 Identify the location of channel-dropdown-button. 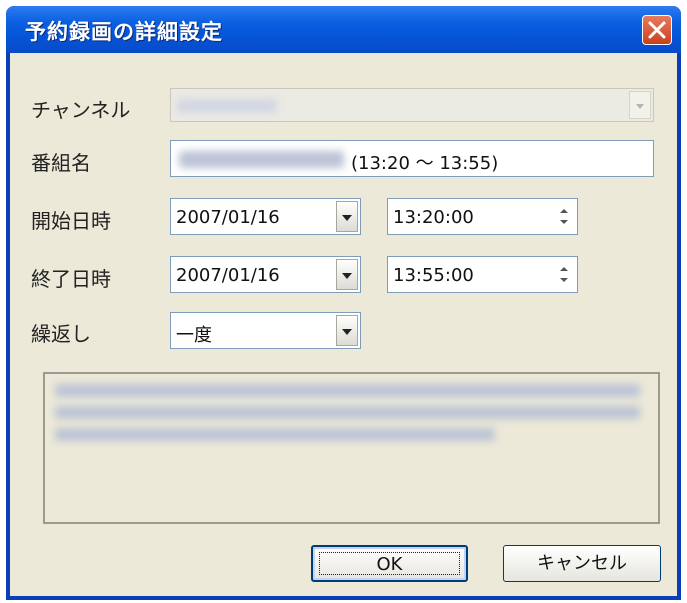
(640, 105).